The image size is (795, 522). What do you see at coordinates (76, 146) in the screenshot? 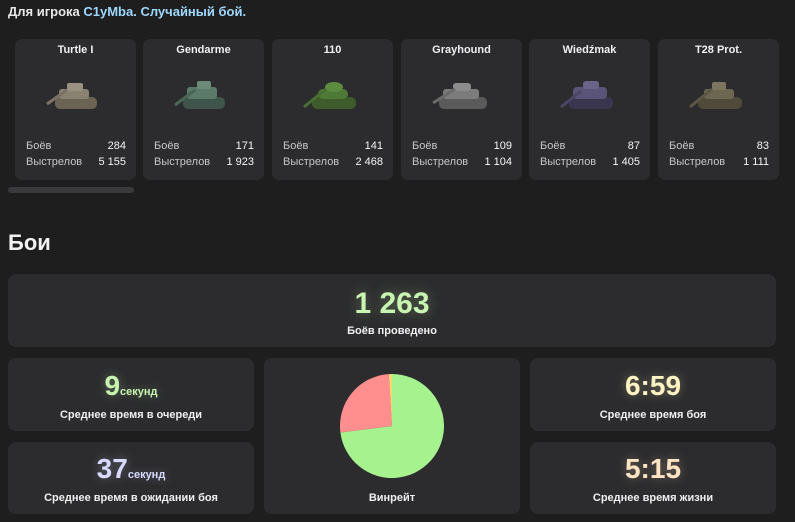
I see `battles-row: Боёв 284` at bounding box center [76, 146].